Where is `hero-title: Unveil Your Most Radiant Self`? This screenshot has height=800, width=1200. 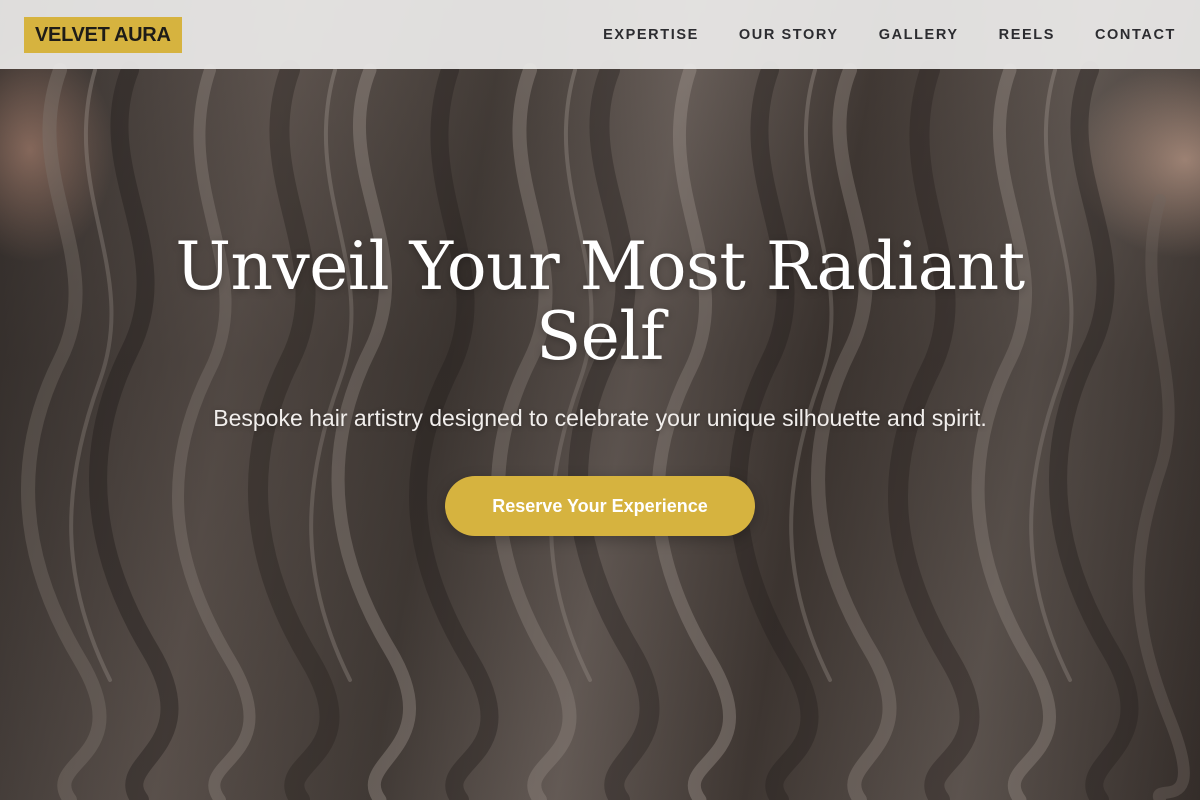 hero-title: Unveil Your Most Radiant Self is located at coordinates (600, 301).